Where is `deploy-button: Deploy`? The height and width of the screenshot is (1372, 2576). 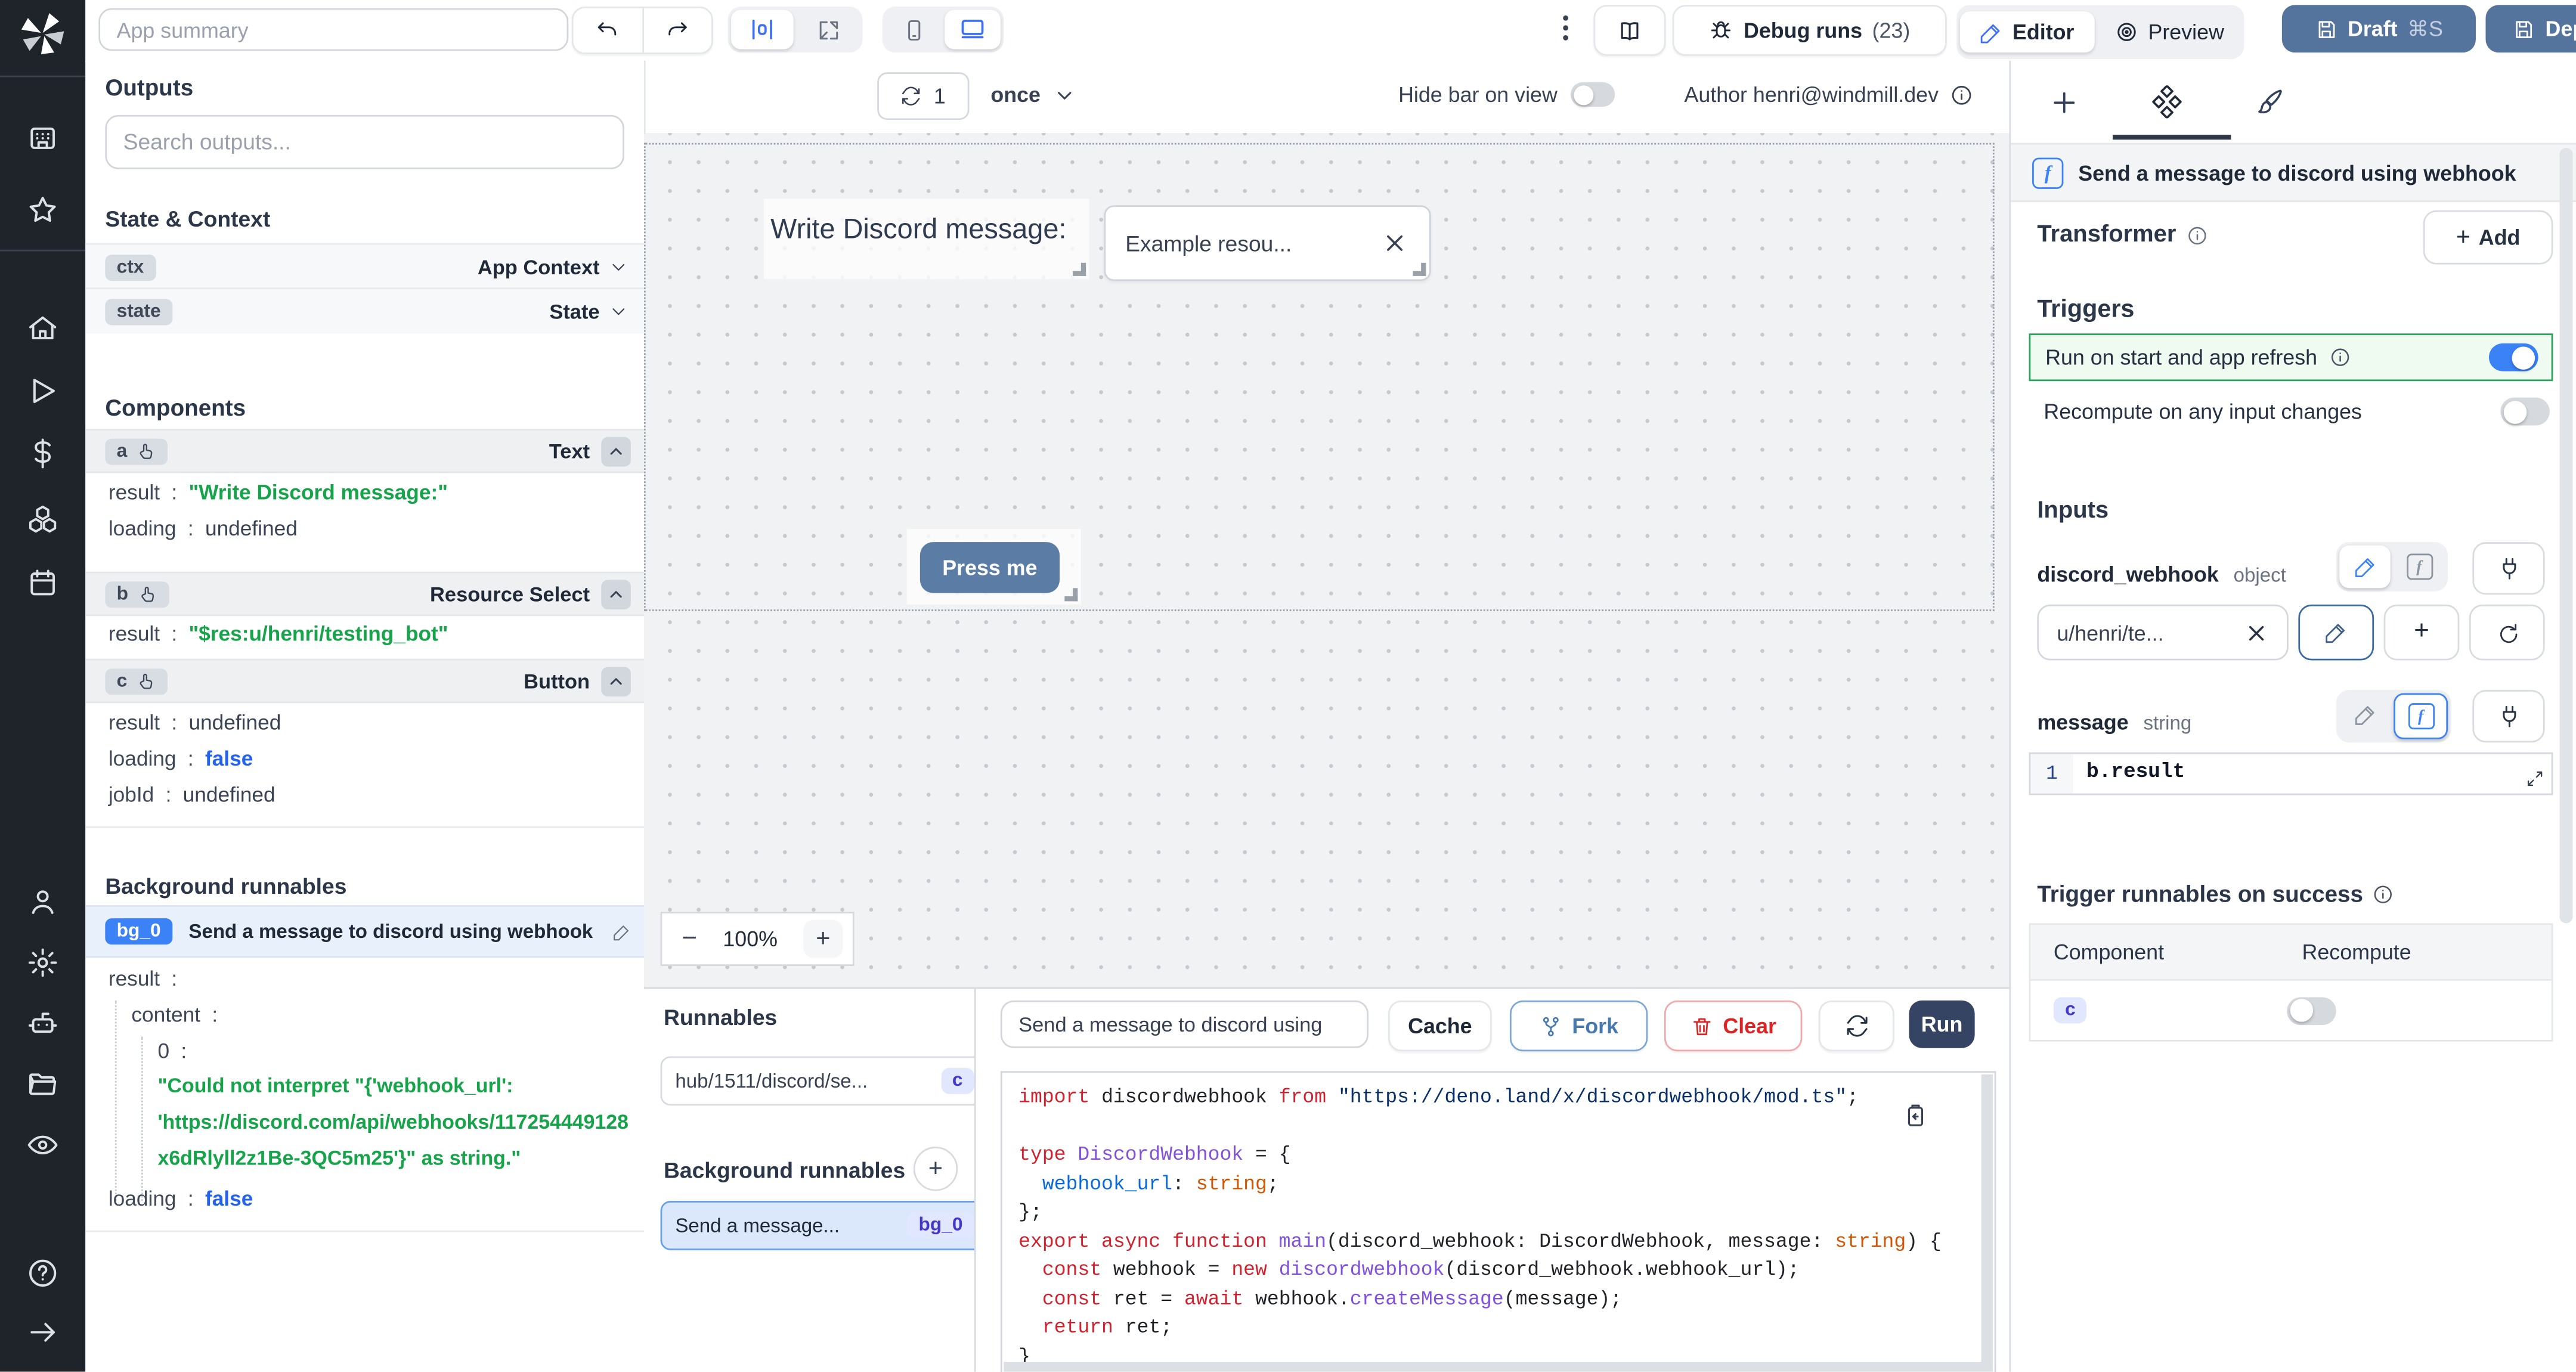
deploy-button: Deploy is located at coordinates (2530, 29).